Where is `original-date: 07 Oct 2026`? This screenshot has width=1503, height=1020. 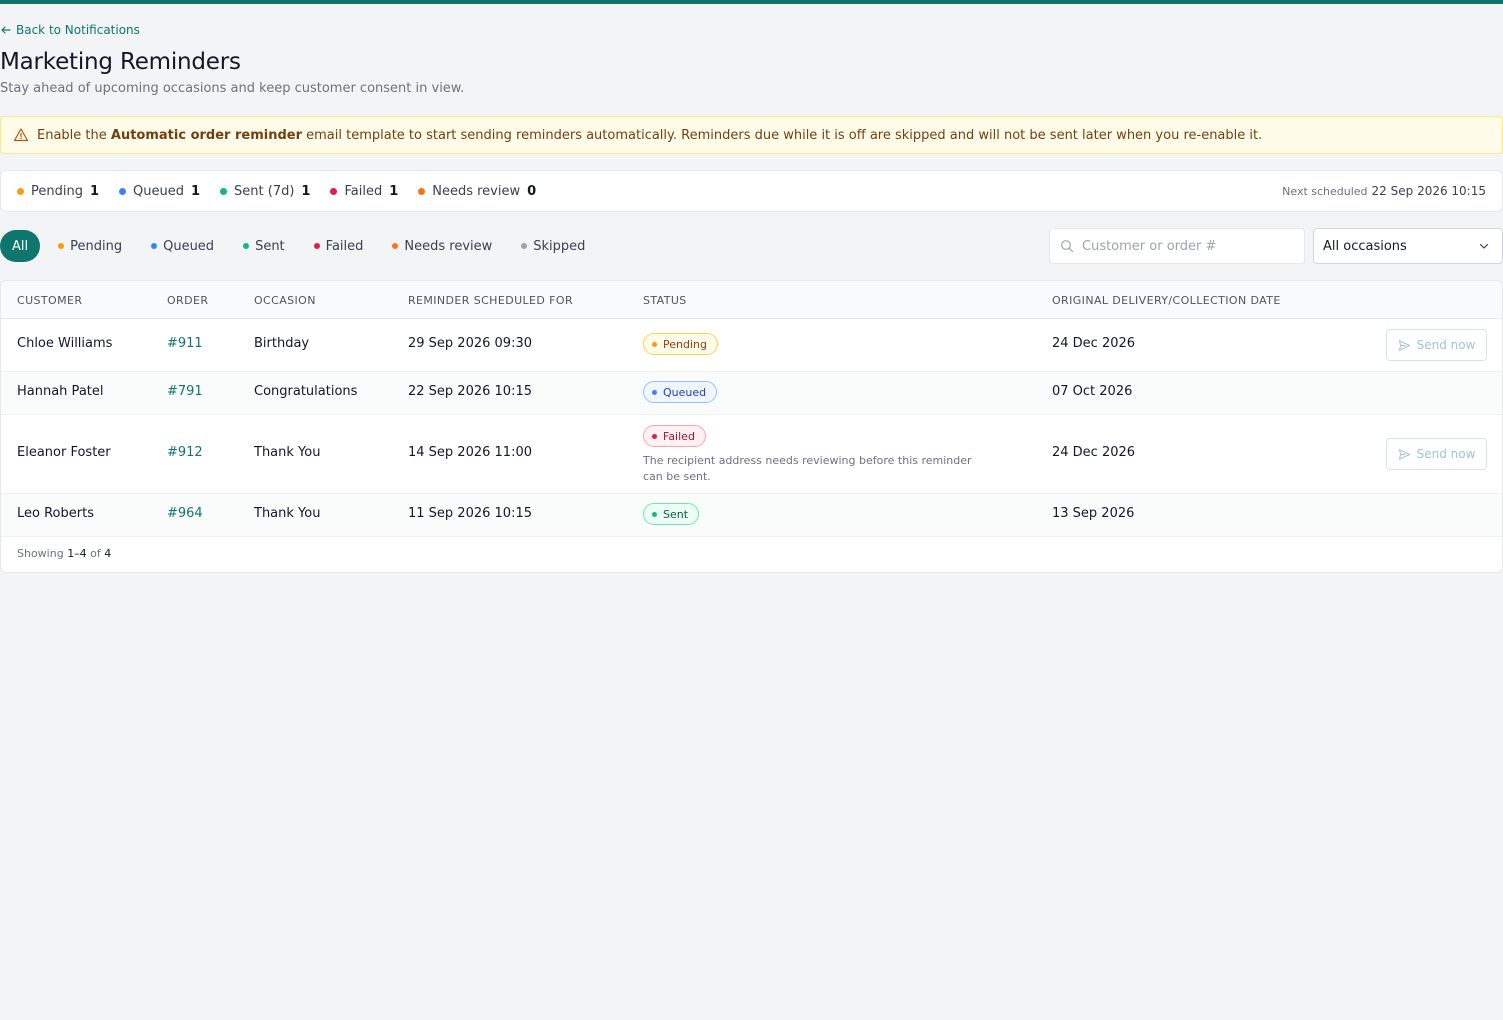 original-date: 07 Oct 2026 is located at coordinates (1092, 391).